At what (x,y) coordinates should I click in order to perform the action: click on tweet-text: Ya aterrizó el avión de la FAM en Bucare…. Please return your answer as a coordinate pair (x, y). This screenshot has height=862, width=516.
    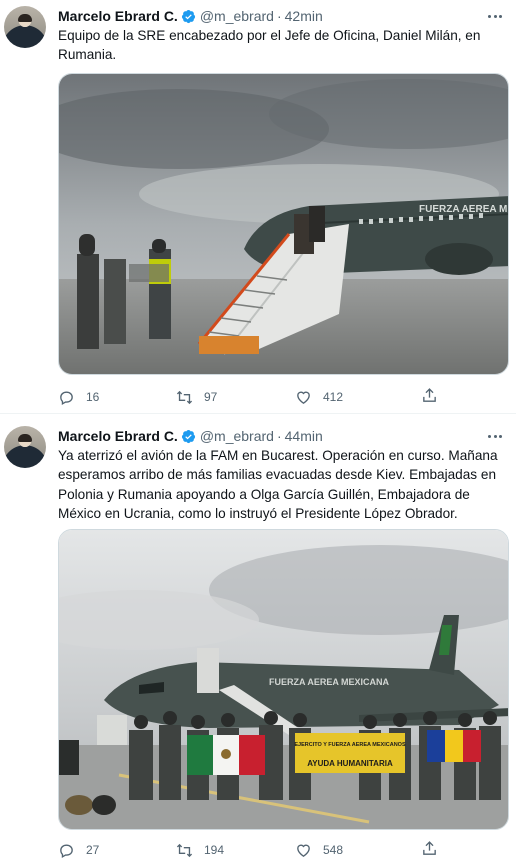
    Looking at the image, I should click on (278, 484).